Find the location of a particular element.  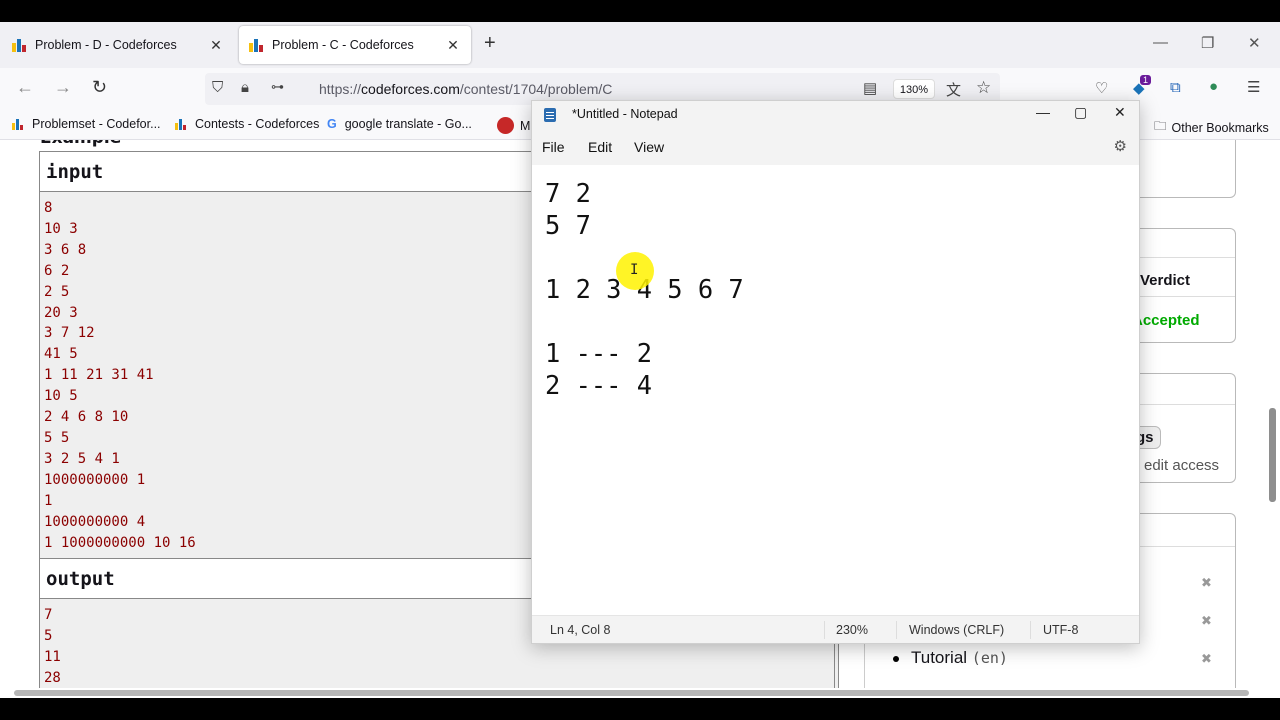

horizontal-scrollbar is located at coordinates (631, 693).